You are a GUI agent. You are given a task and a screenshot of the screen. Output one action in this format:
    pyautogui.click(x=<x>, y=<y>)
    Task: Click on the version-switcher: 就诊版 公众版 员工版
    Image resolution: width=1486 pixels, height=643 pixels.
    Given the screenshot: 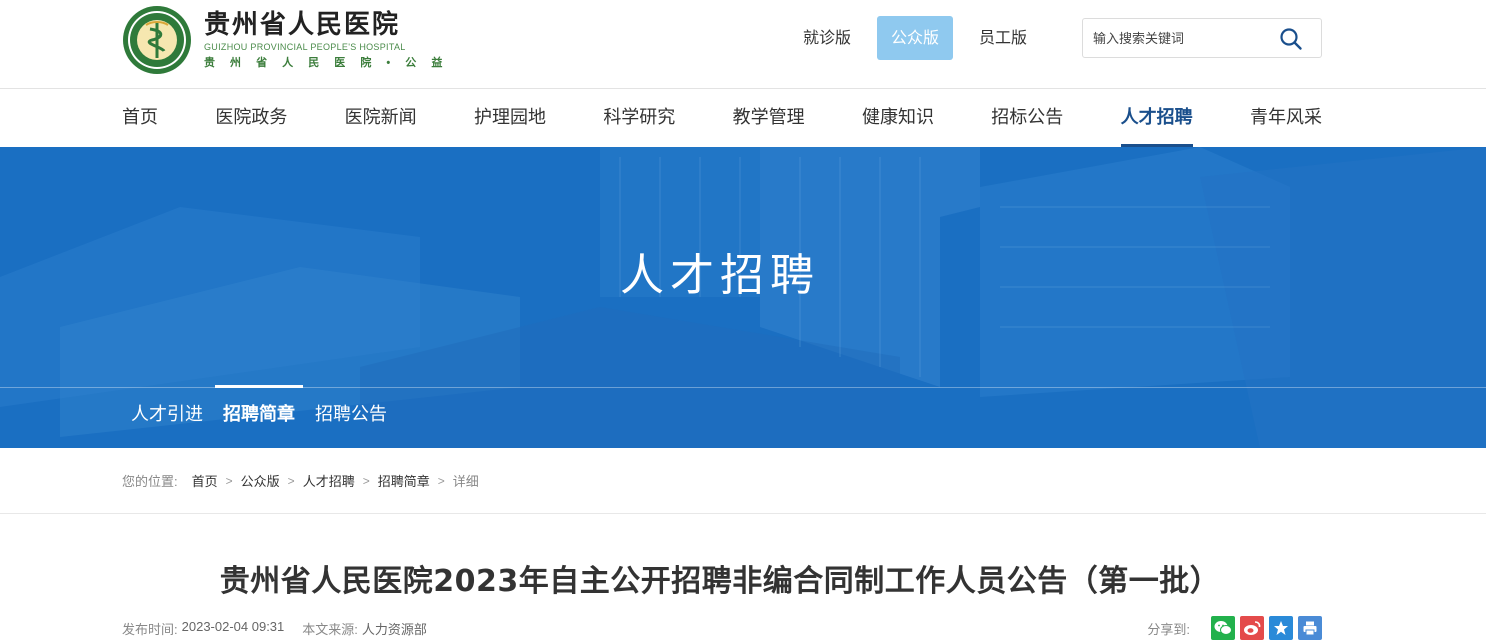 What is the action you would take?
    pyautogui.click(x=921, y=38)
    